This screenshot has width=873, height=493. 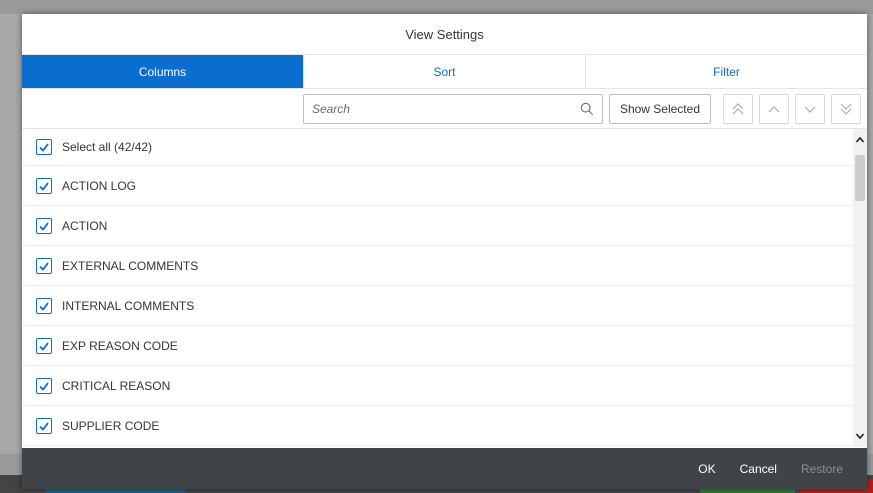 I want to click on caret-down-icon, so click(x=860, y=436).